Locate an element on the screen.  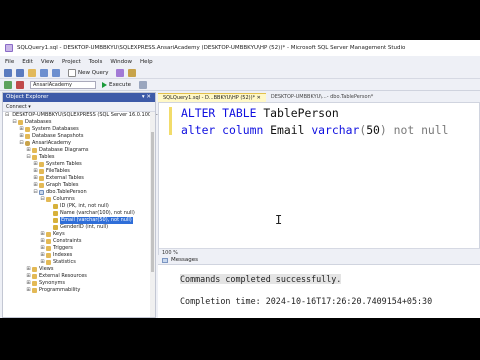
new-query-button: New Query is located at coordinates (93, 73).